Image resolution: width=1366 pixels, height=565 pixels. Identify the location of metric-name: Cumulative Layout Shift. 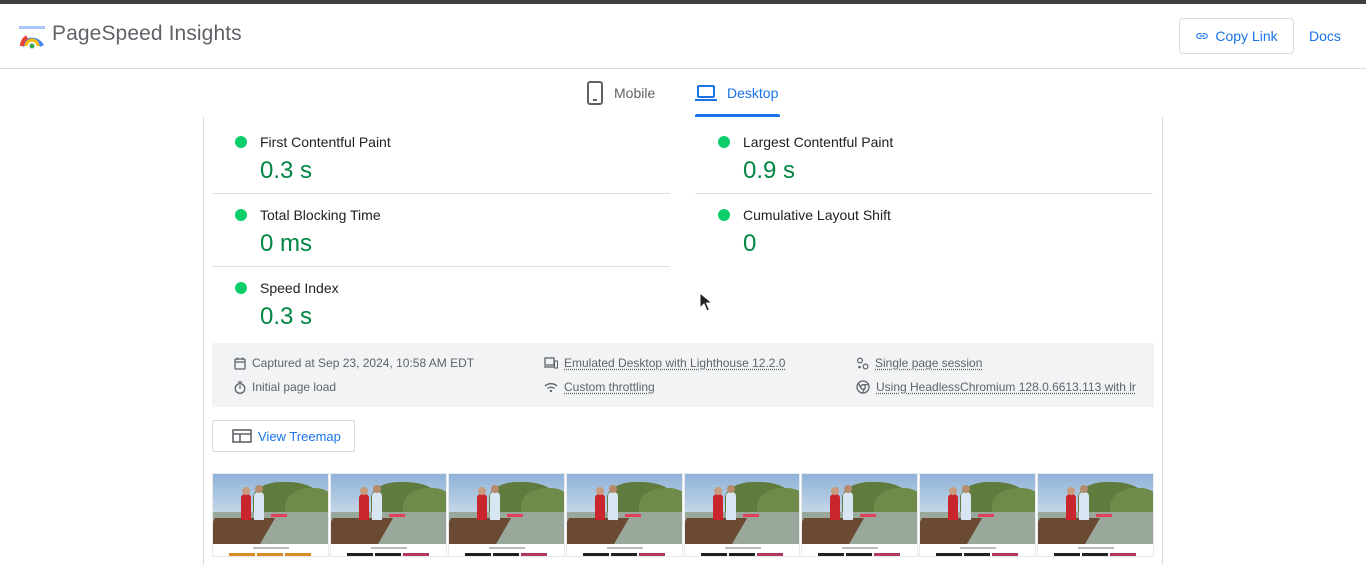
(817, 215).